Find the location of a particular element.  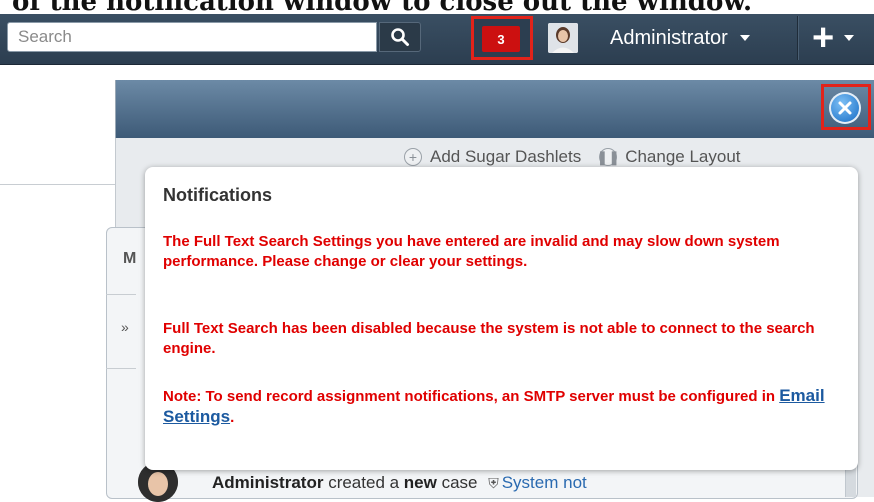

user-photo-icon is located at coordinates (563, 38).